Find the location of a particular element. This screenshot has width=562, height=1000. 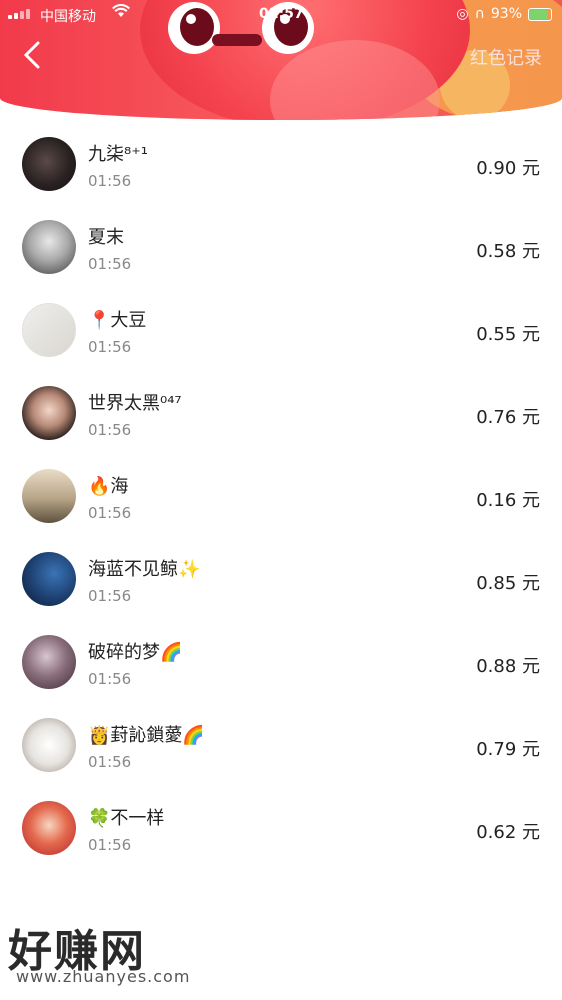

amount: 0.85 元 is located at coordinates (508, 583).